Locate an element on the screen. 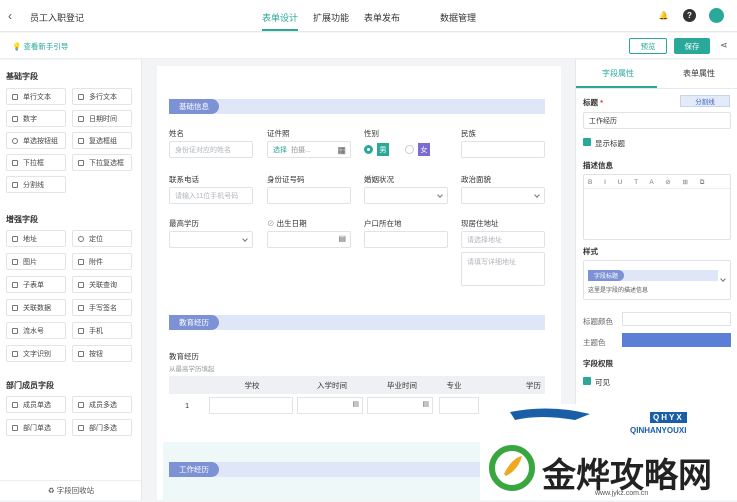  edu-table-hint: 从最高学历填起 is located at coordinates (192, 369).